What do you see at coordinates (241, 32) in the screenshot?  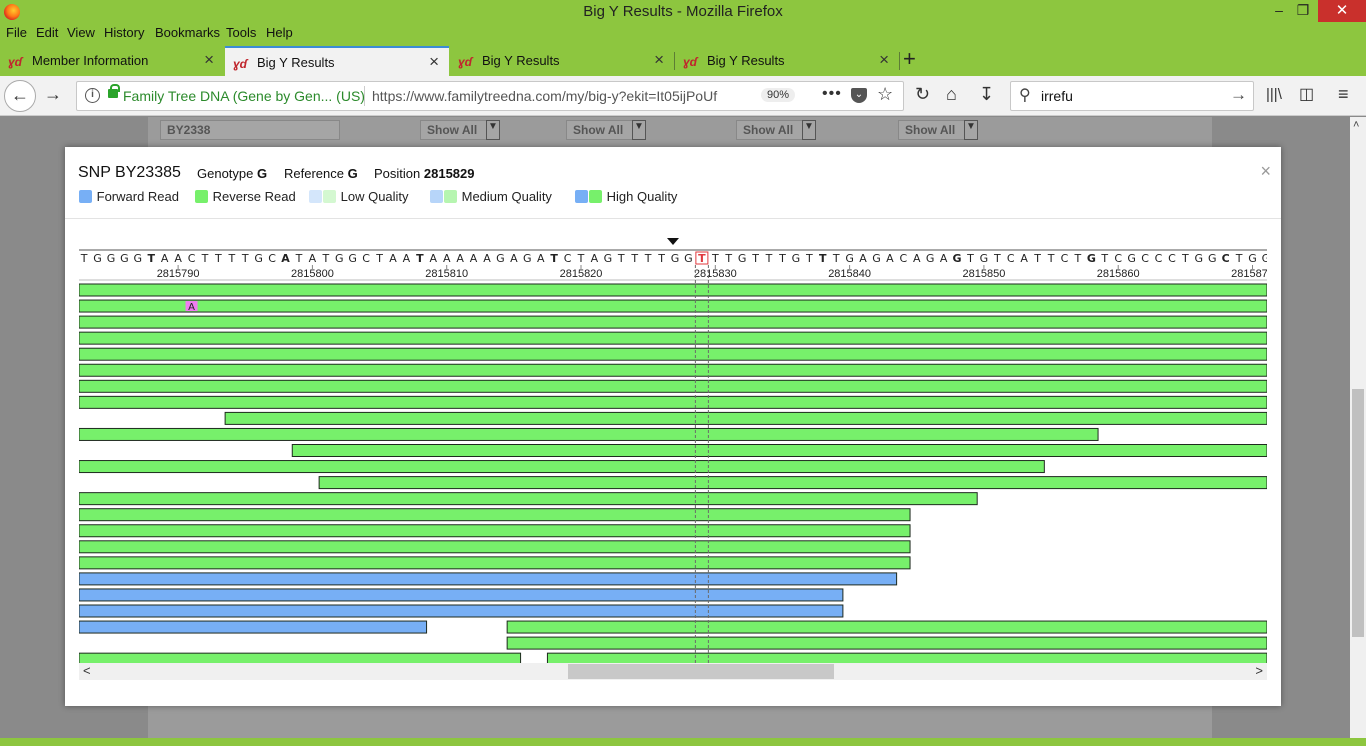 I see `menu-tools: Tools` at bounding box center [241, 32].